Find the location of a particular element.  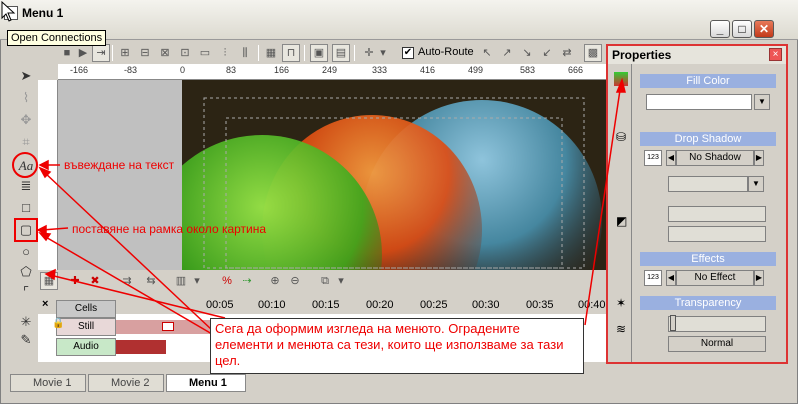

route-icon: ↖ is located at coordinates (487, 53).